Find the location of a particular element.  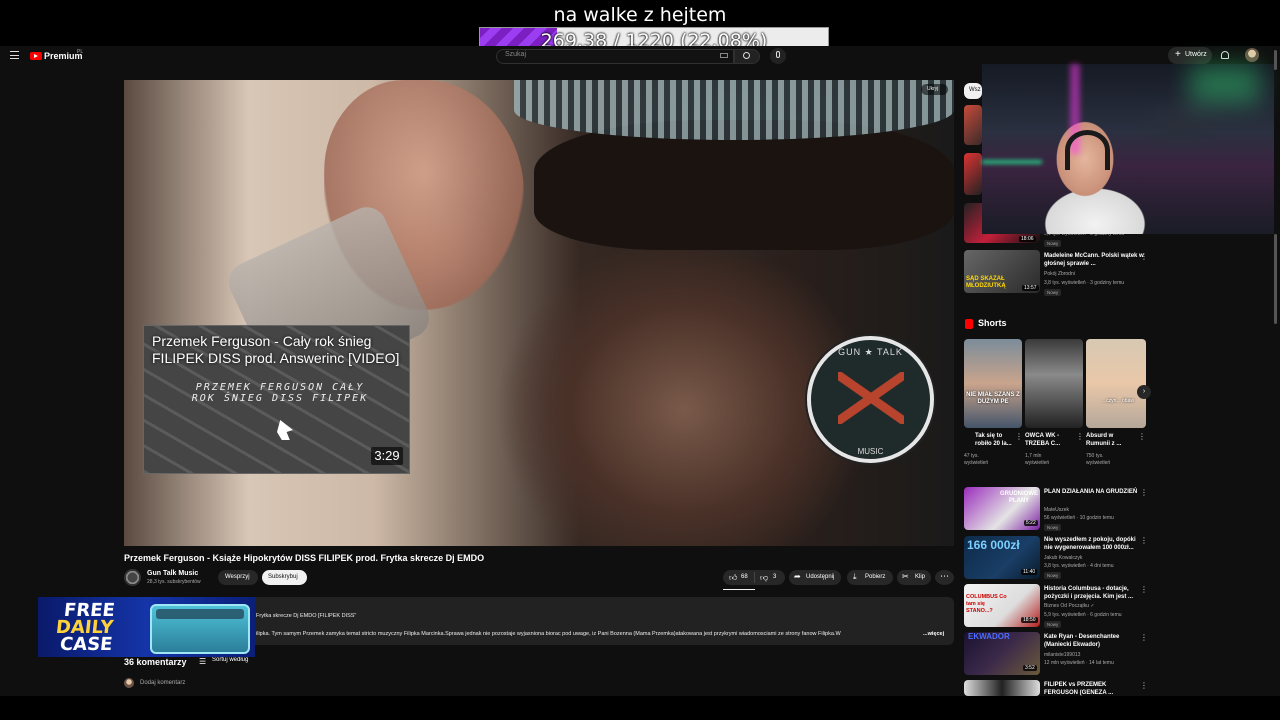

video-duration: 18:06 is located at coordinates (1027, 239).